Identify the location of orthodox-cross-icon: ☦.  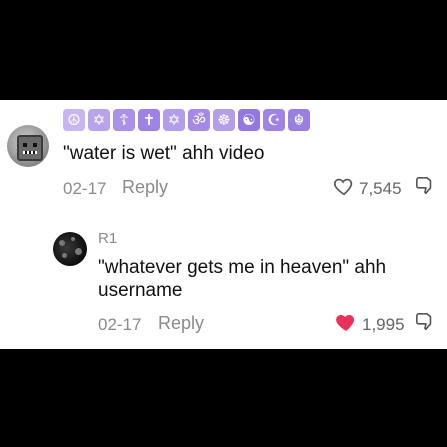
(124, 120).